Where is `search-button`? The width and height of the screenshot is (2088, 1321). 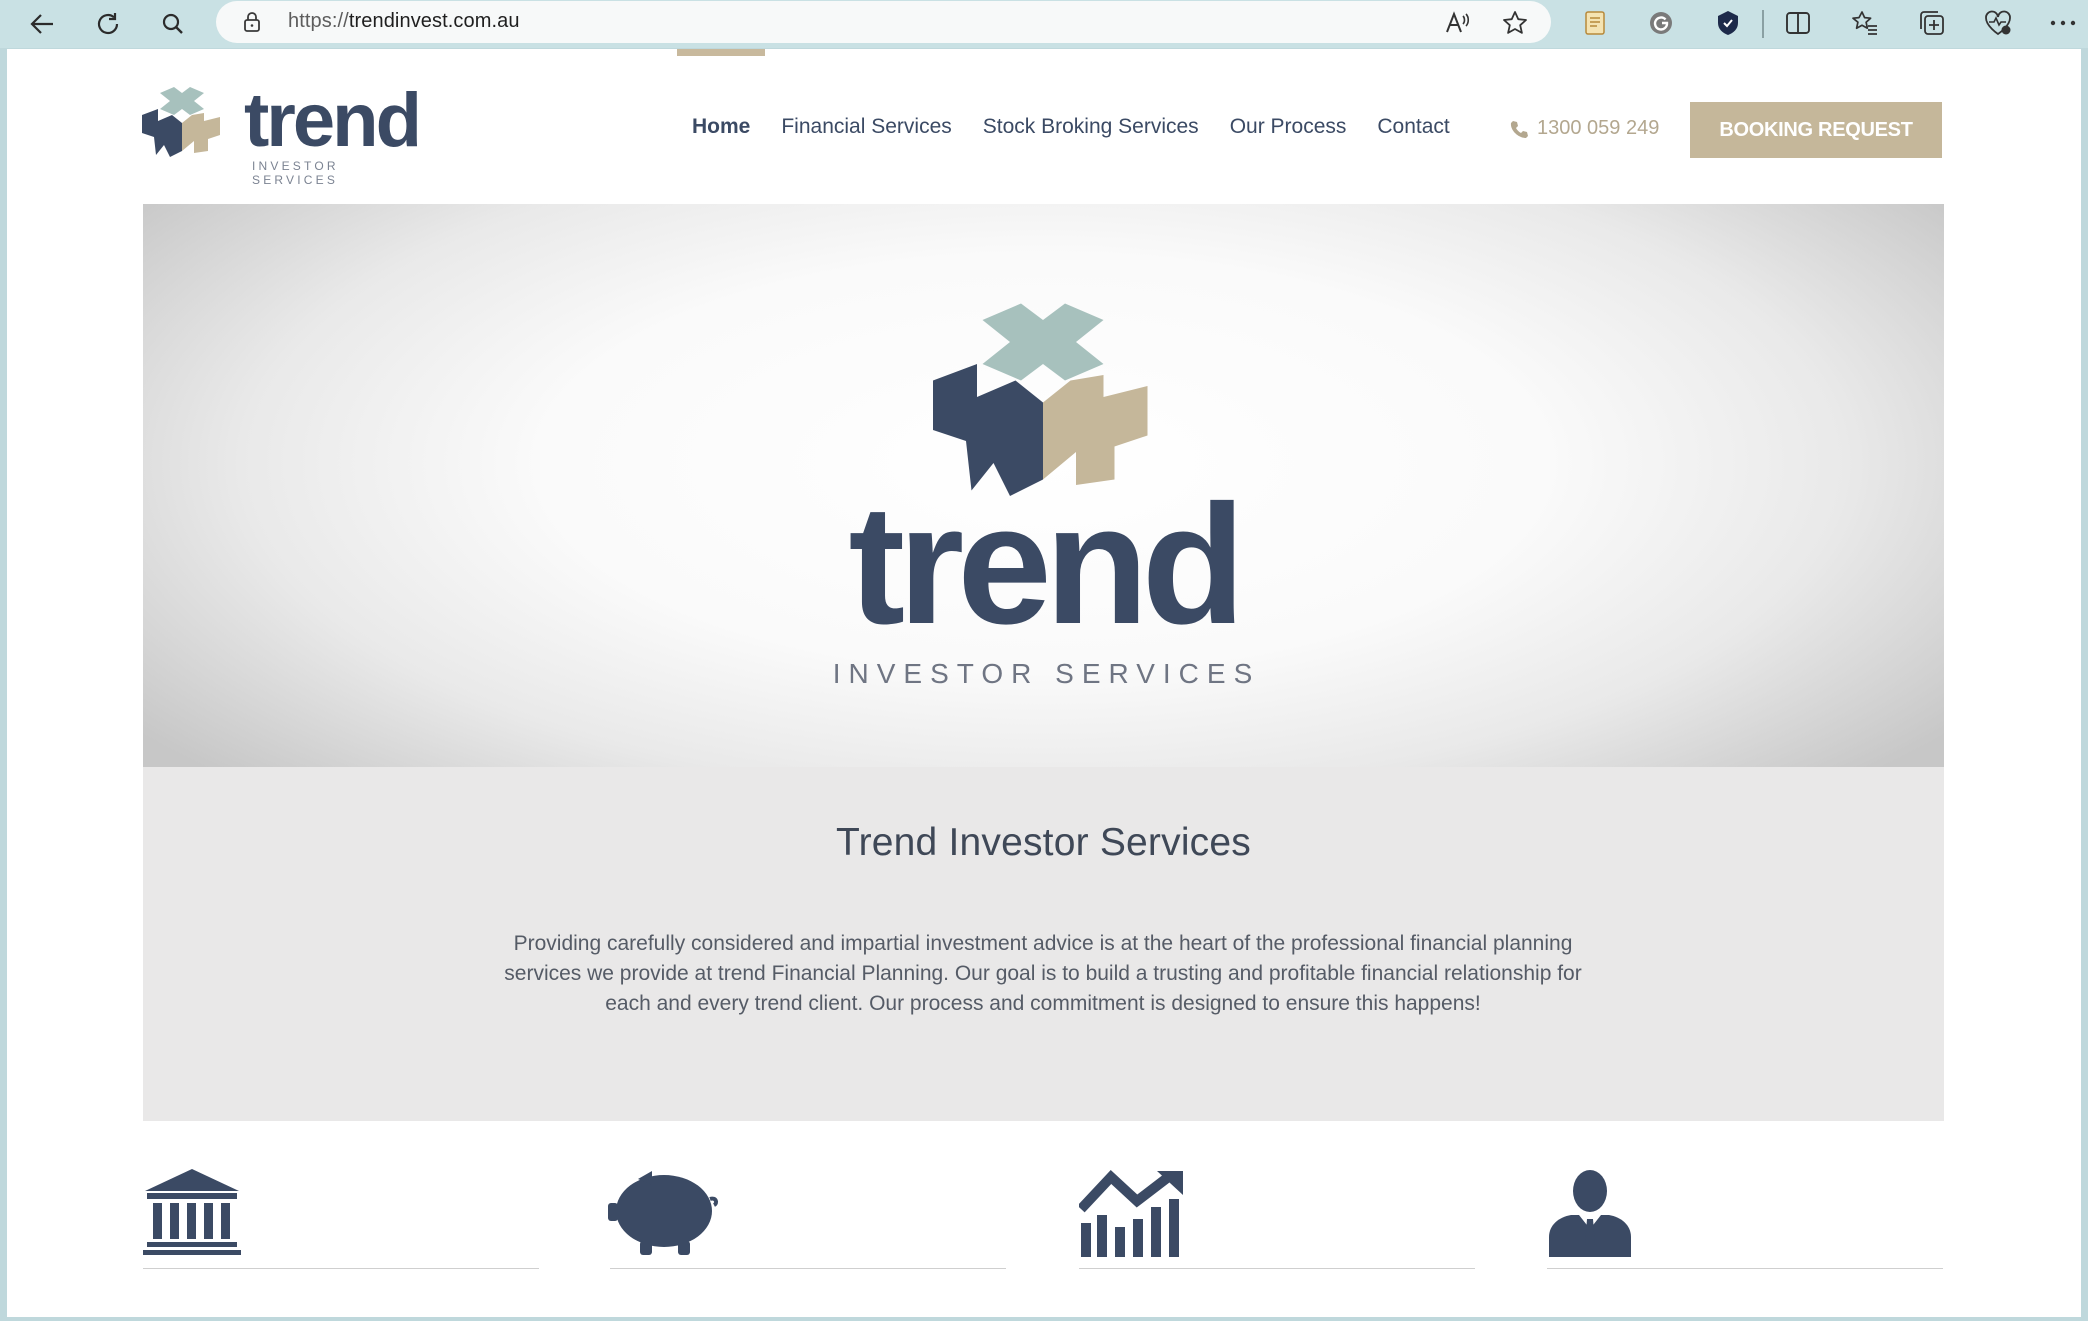 search-button is located at coordinates (173, 24).